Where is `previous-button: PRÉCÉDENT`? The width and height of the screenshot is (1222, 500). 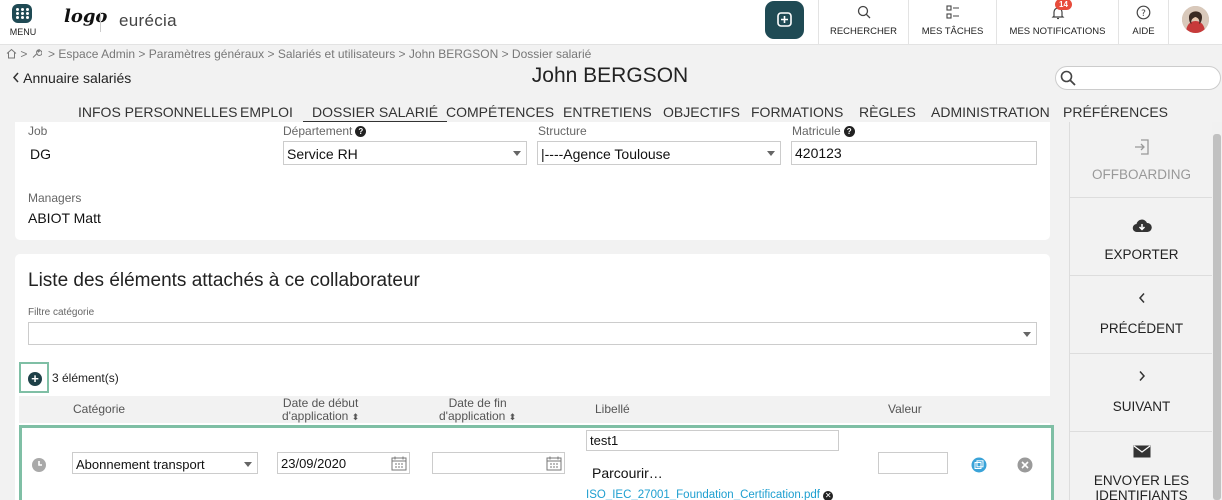 previous-button: PRÉCÉDENT is located at coordinates (1141, 315).